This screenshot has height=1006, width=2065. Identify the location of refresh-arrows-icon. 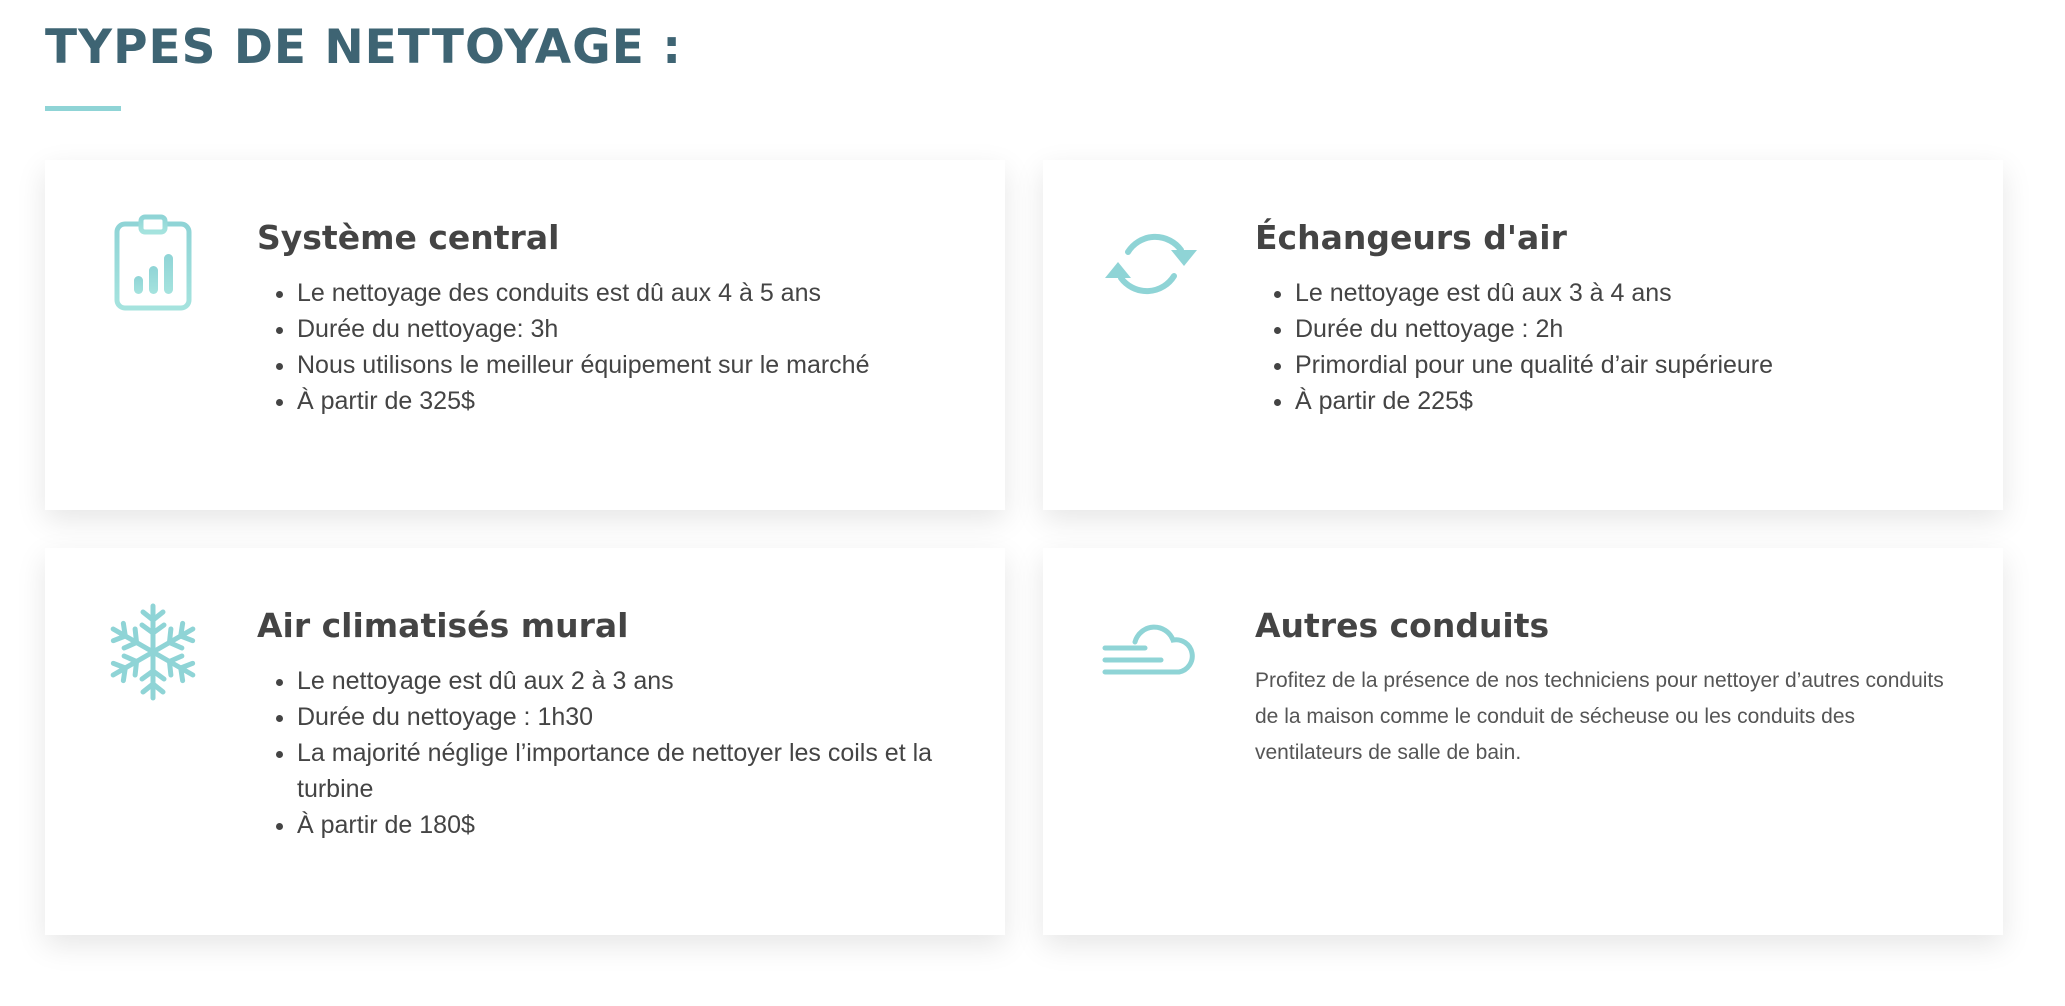
(1151, 264).